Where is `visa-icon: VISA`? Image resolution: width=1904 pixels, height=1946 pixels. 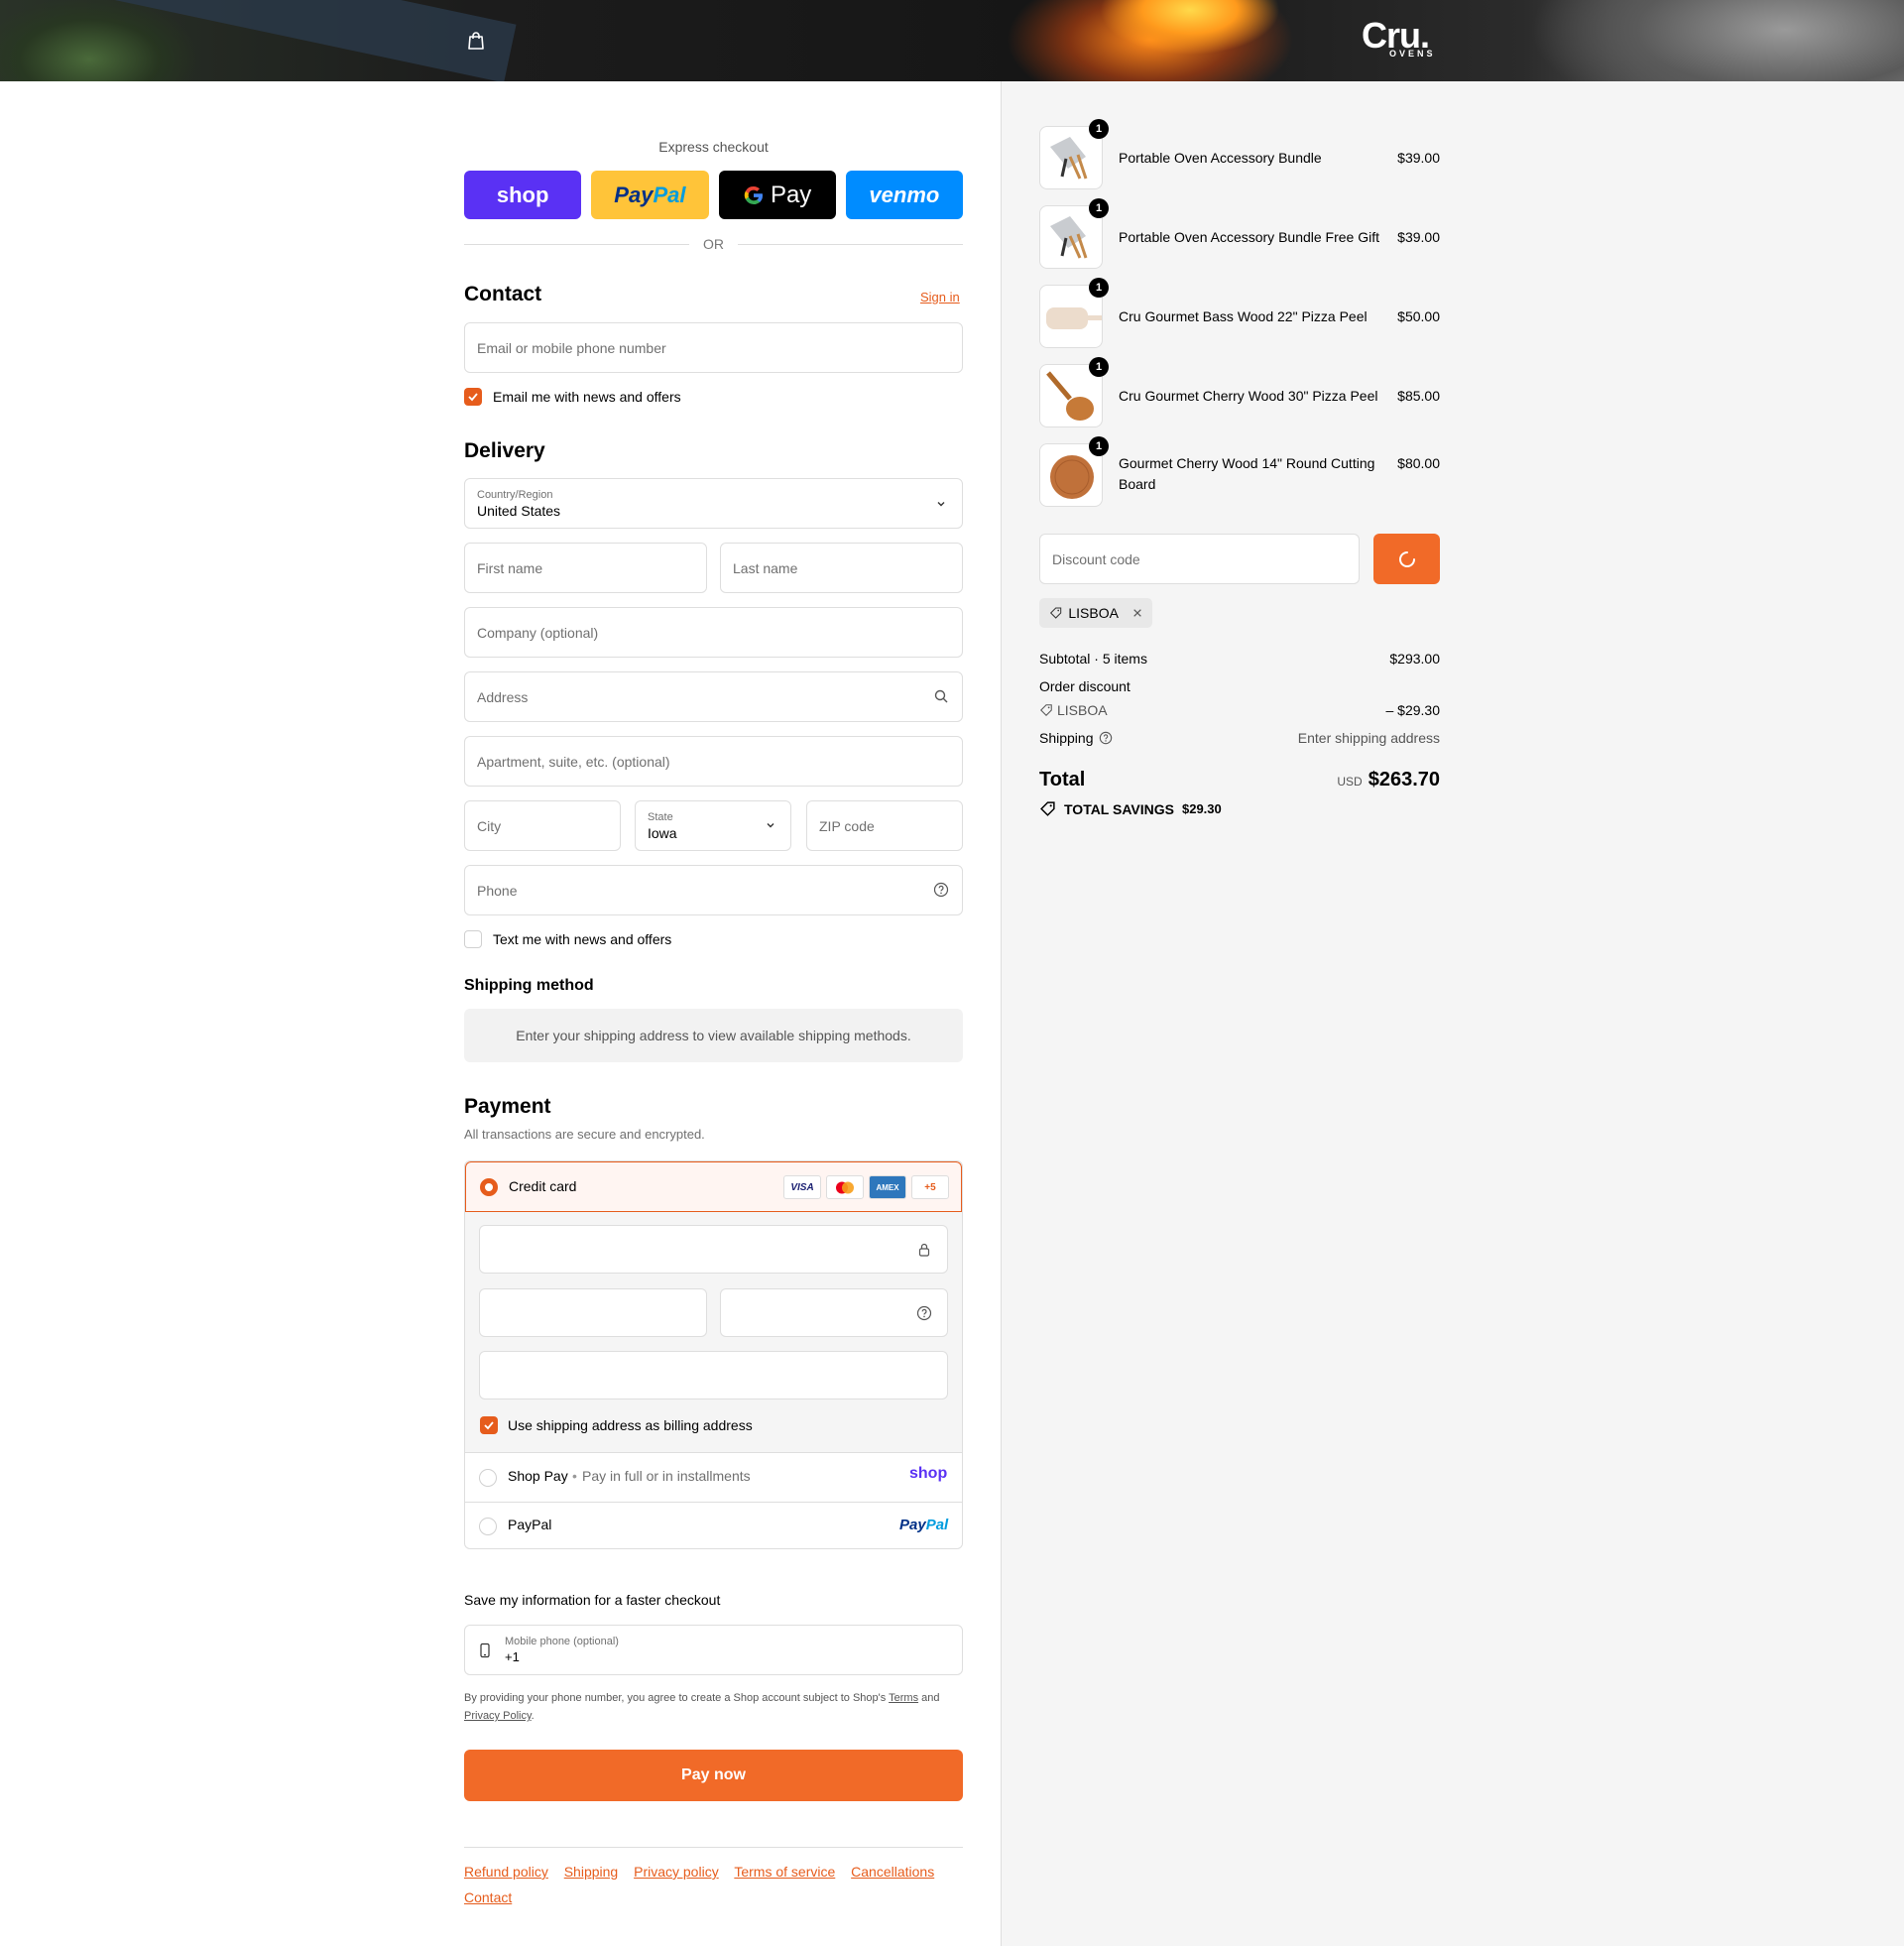
visa-icon: VISA is located at coordinates (802, 1187).